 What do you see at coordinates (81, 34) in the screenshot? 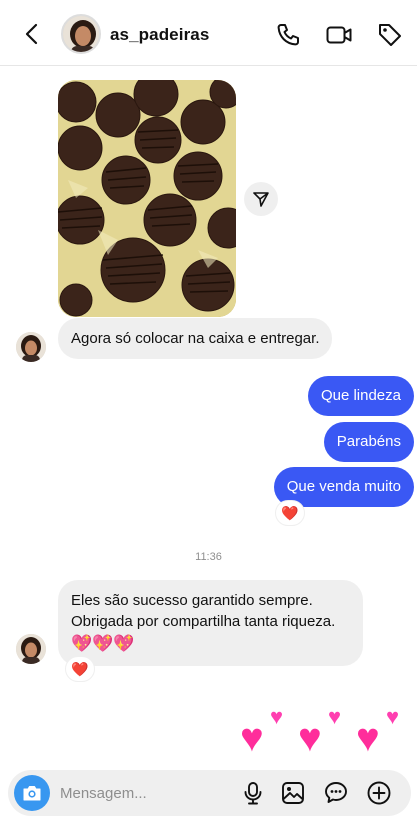
I see `avatar` at bounding box center [81, 34].